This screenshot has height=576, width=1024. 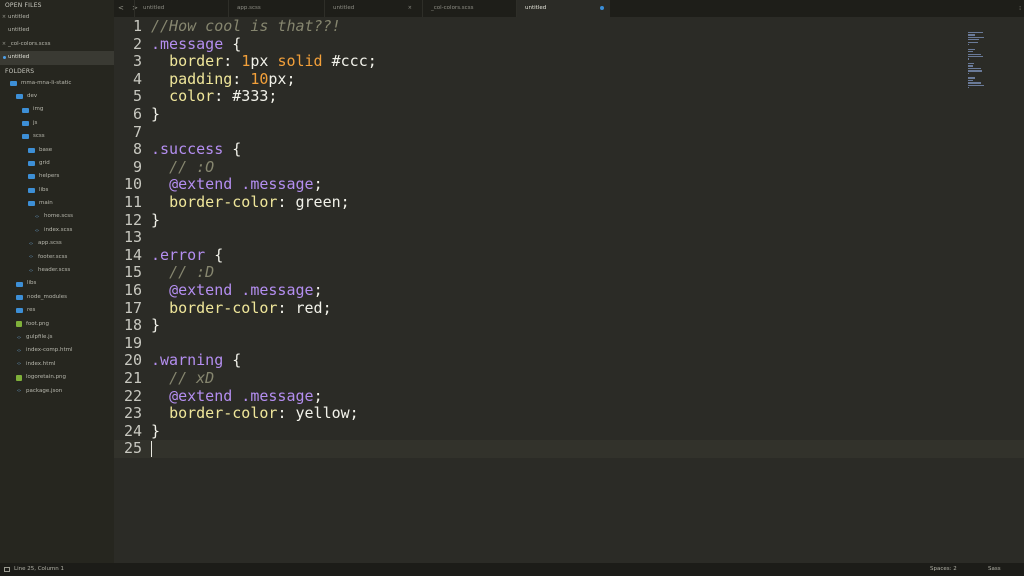 What do you see at coordinates (241, 308) in the screenshot?
I see `code-line: border-color: red;` at bounding box center [241, 308].